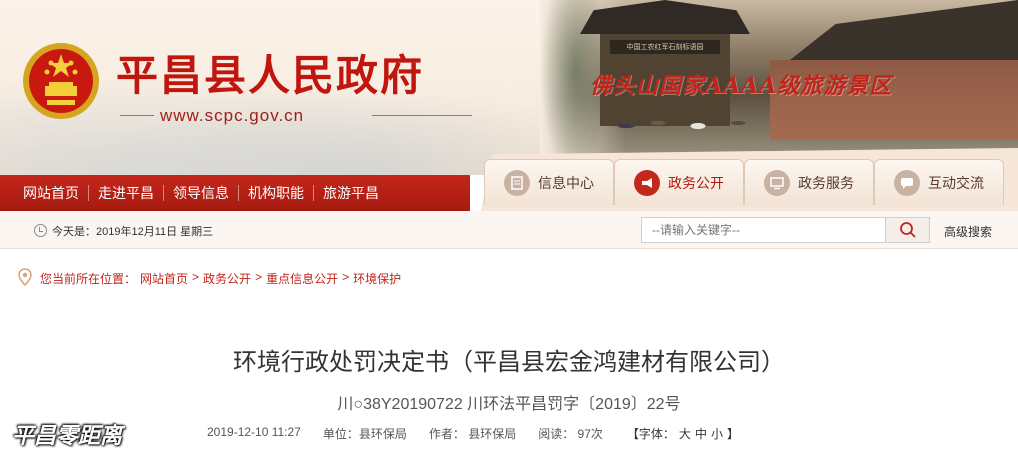 The width and height of the screenshot is (1018, 459). What do you see at coordinates (61, 81) in the screenshot?
I see `national-emblem-icon` at bounding box center [61, 81].